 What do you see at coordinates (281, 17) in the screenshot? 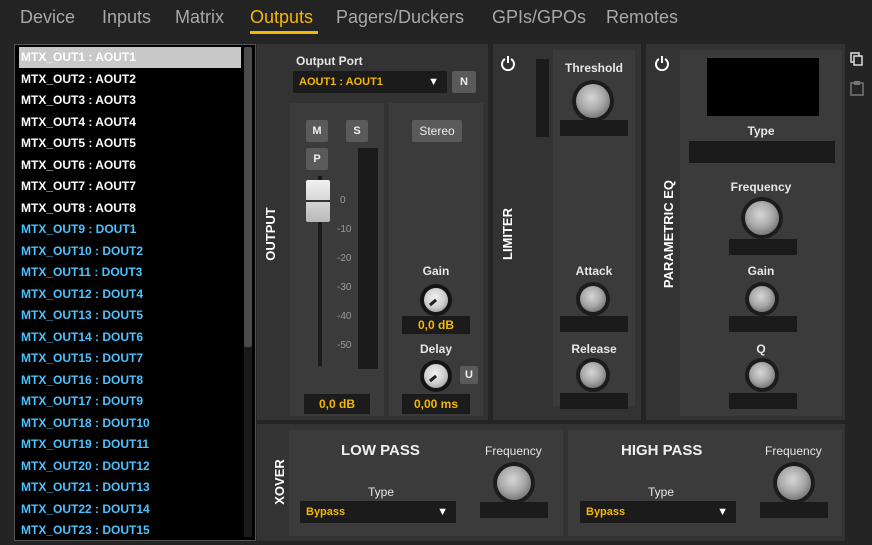
I see `tab-outputs: Outputs` at bounding box center [281, 17].